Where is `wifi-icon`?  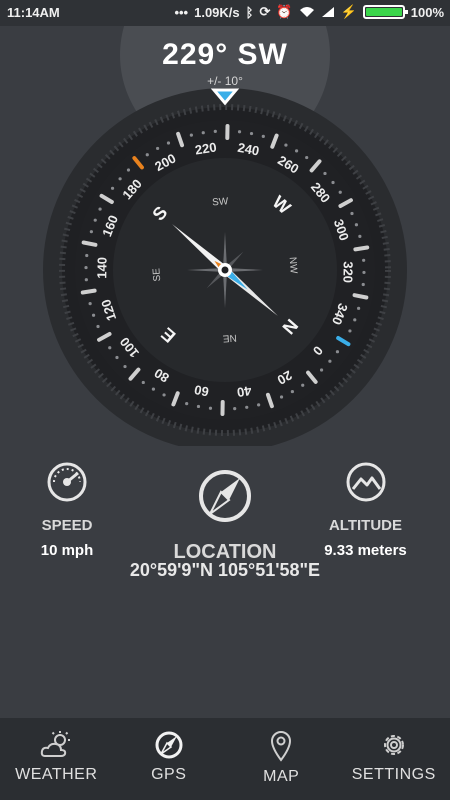
wifi-icon is located at coordinates (306, 12).